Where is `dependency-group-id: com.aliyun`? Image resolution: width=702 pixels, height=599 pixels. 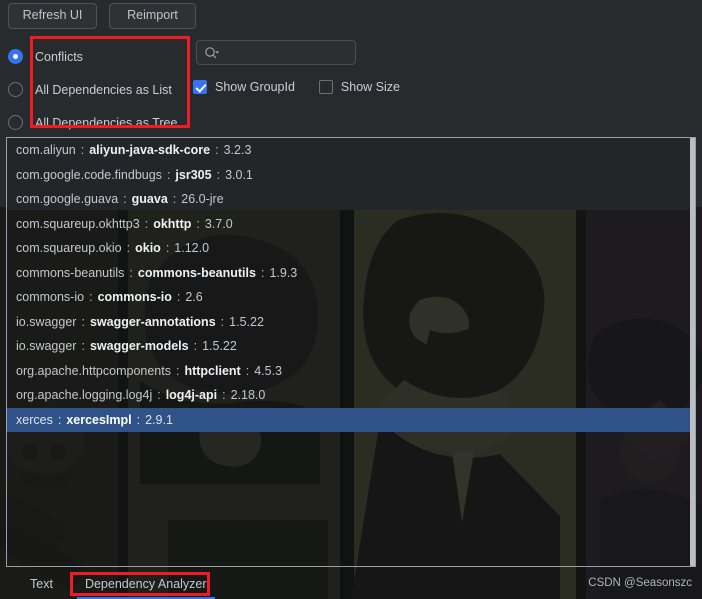
dependency-group-id: com.aliyun is located at coordinates (46, 150).